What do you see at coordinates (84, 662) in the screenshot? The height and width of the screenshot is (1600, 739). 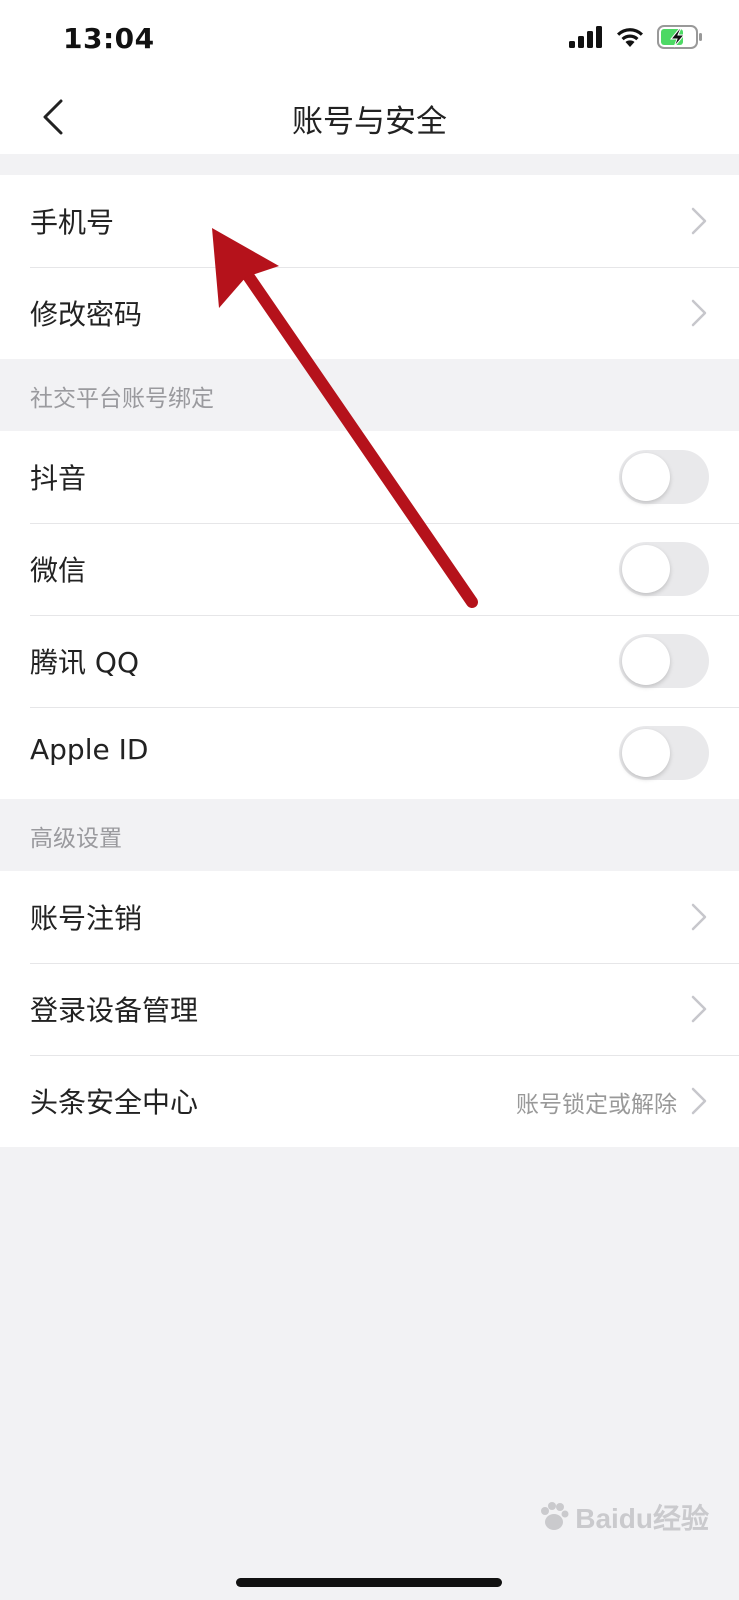 I see `row-label: 腾讯 QQ` at bounding box center [84, 662].